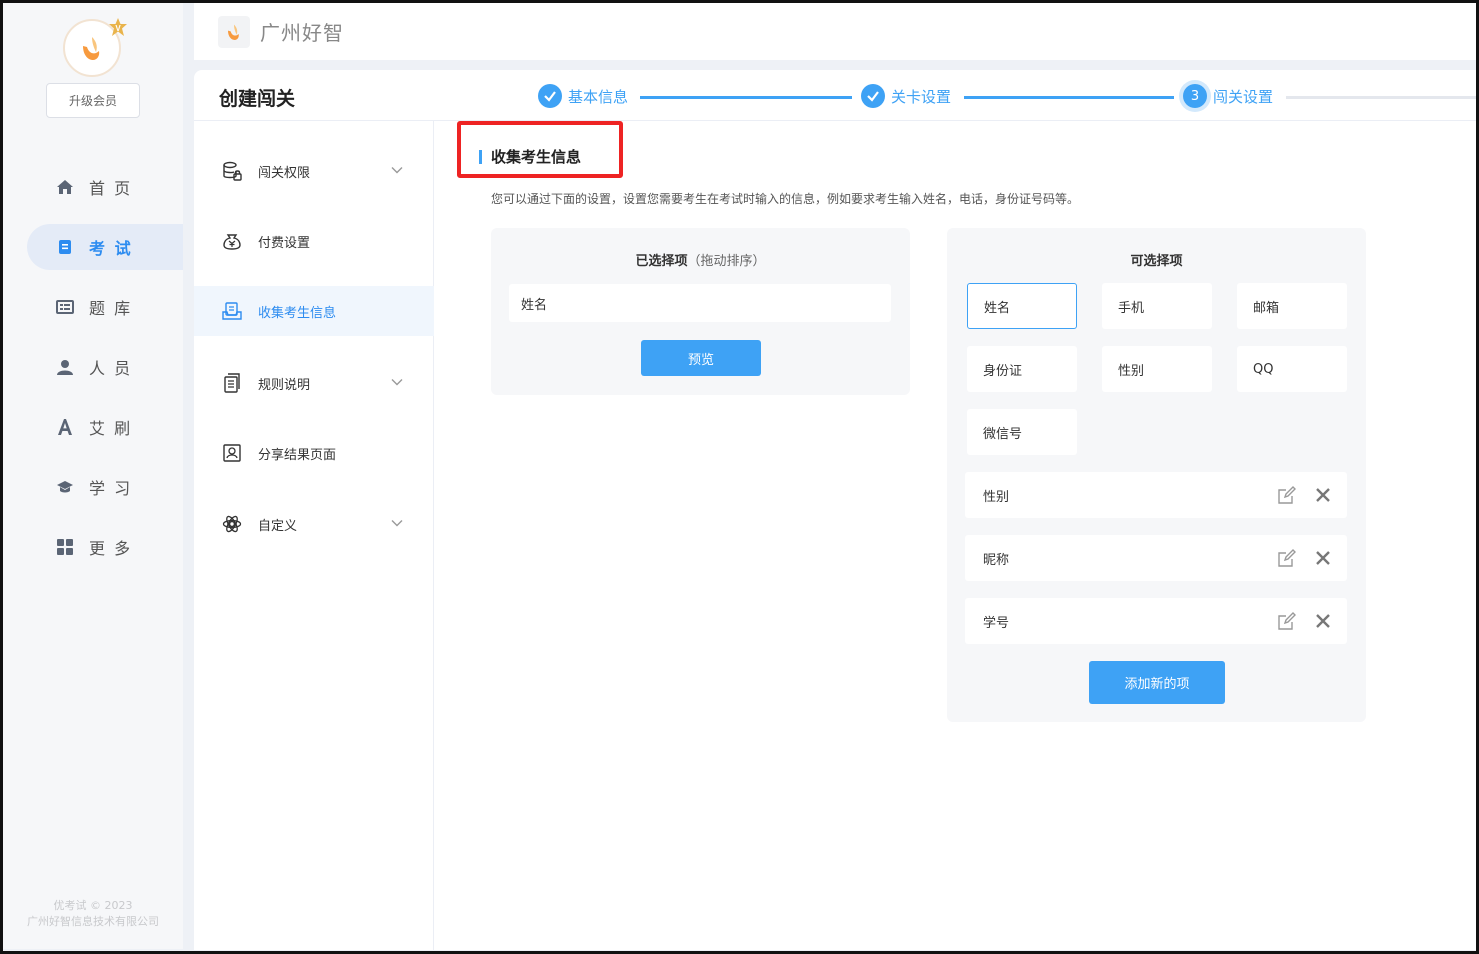 Image resolution: width=1479 pixels, height=954 pixels. Describe the element at coordinates (1156, 558) in the screenshot. I see `custom-field-row: 昵称` at that location.